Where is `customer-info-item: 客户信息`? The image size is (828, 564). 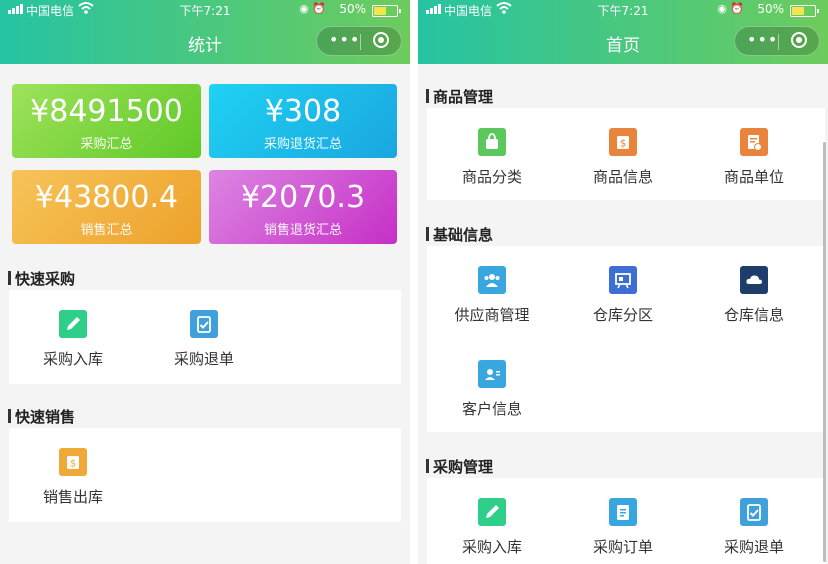 customer-info-item: 客户信息 is located at coordinates (492, 389).